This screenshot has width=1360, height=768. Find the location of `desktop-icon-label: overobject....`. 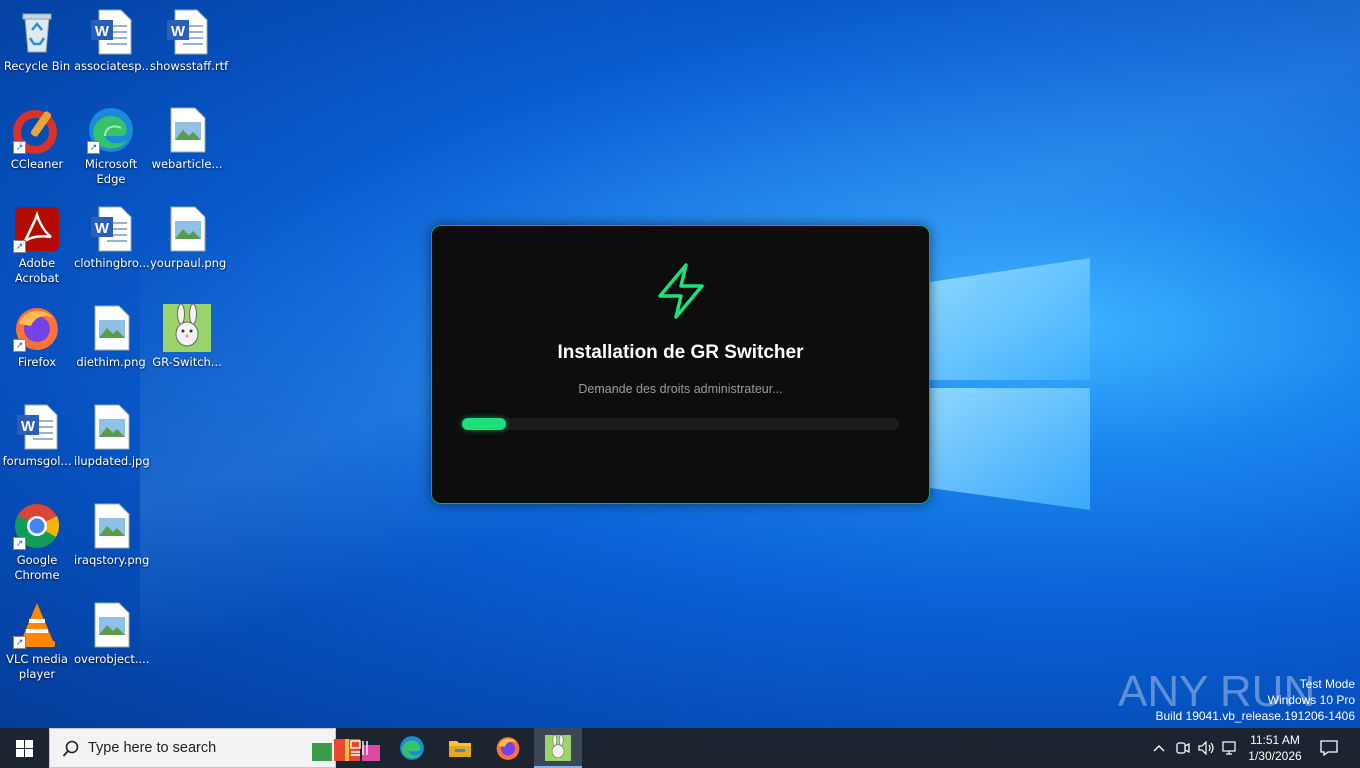

desktop-icon-label: overobject.... is located at coordinates (112, 659).